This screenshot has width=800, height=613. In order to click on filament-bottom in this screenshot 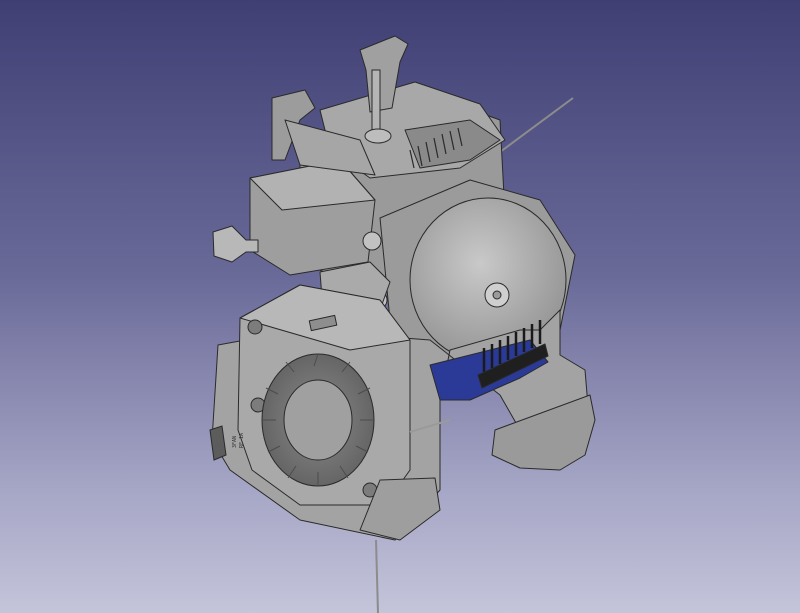, I will do `click(377, 576)`.